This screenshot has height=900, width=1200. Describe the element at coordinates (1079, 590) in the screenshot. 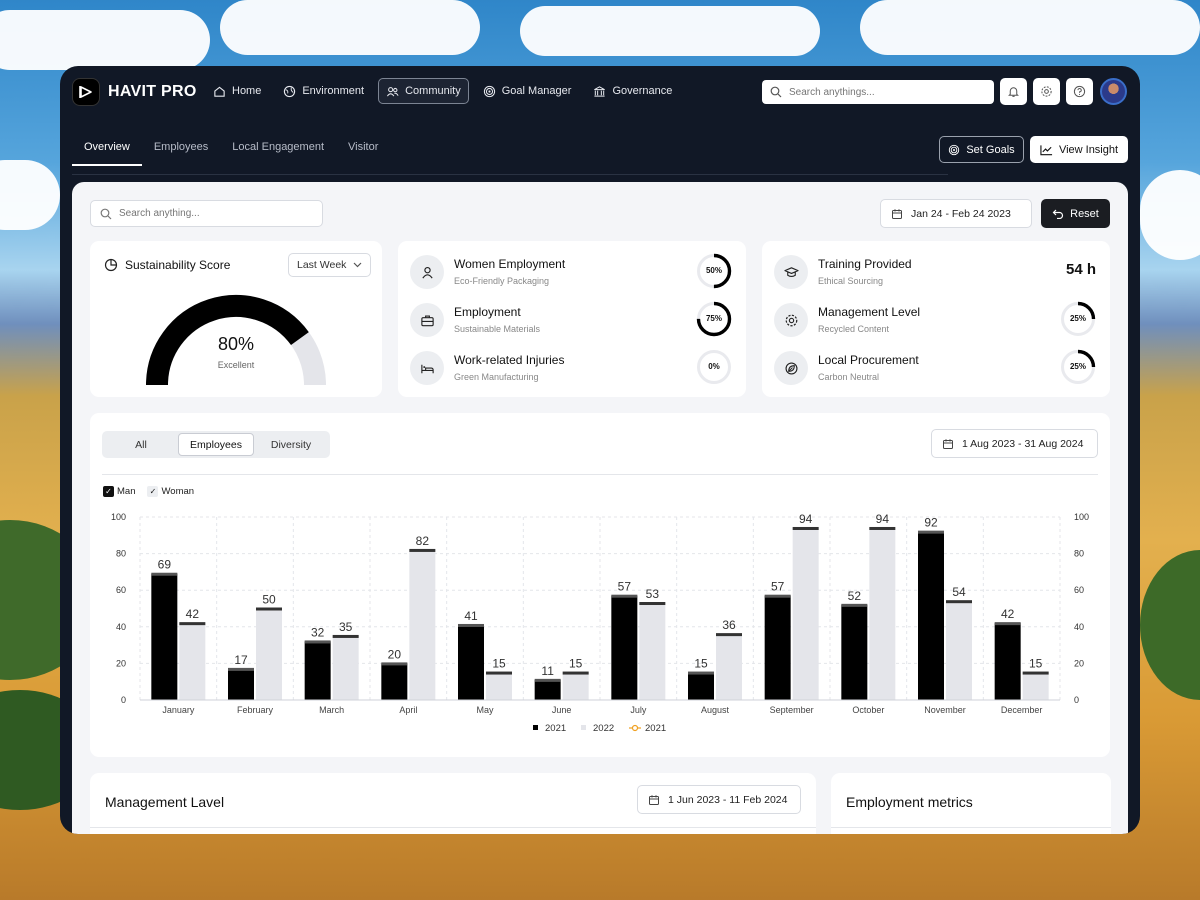

I see `y-tick-label-right: 60` at that location.